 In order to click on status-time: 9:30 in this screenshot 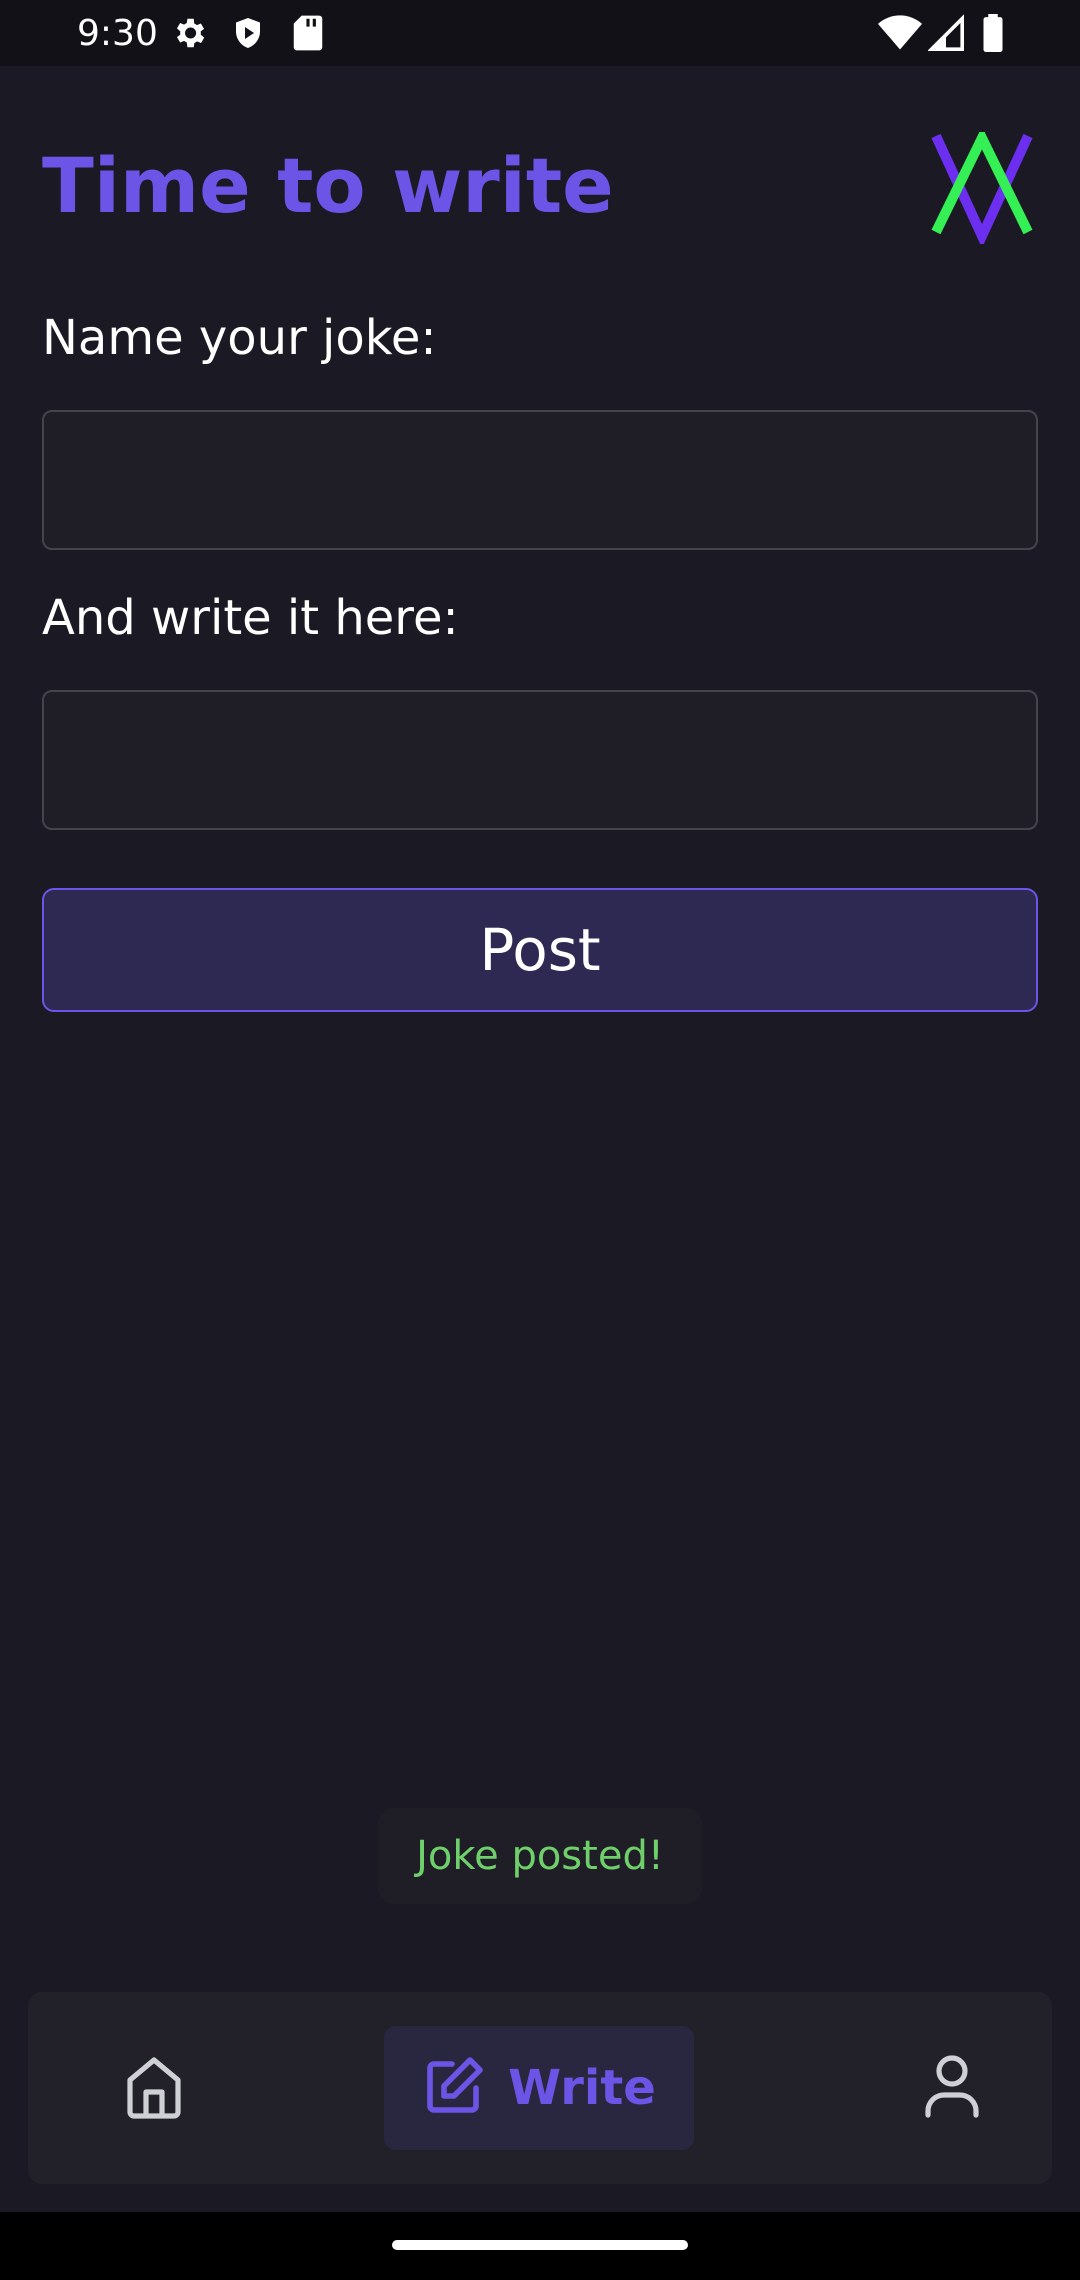, I will do `click(117, 33)`.